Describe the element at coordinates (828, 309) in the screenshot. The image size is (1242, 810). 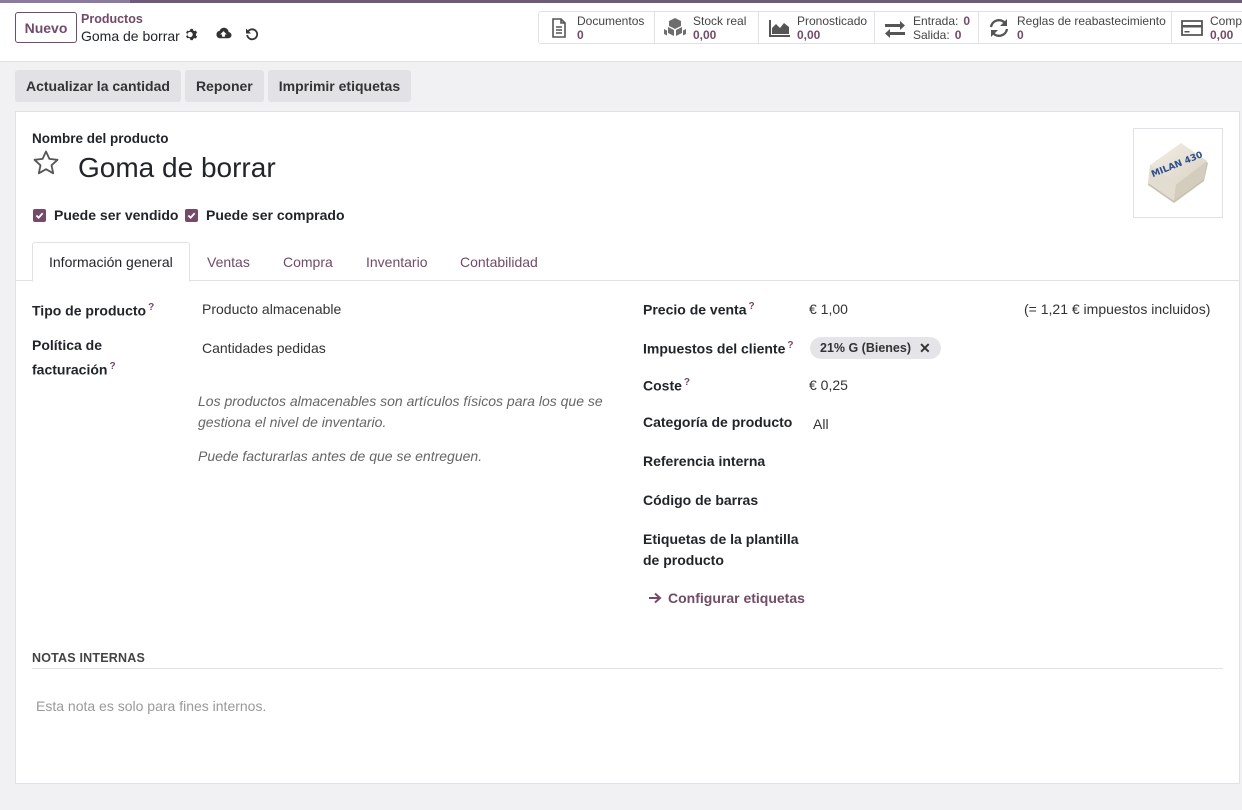
I see `sale-price-field: € 1,00` at that location.